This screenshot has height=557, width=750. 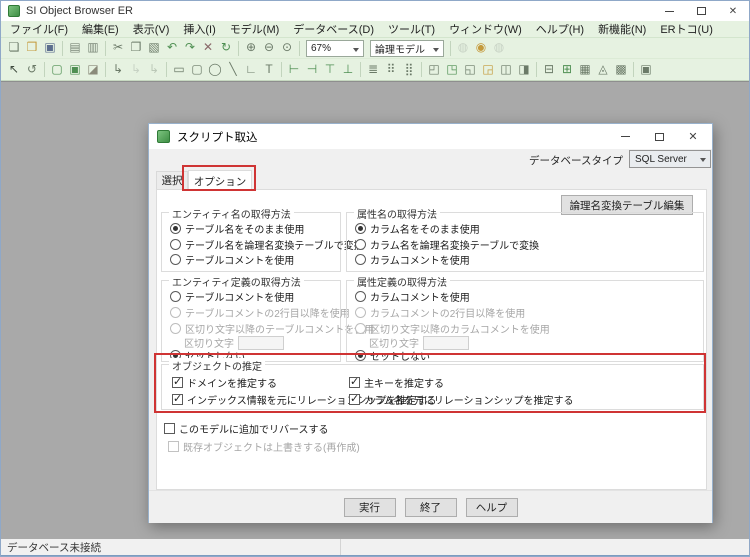 I want to click on tab-select: 選択, so click(x=172, y=180).